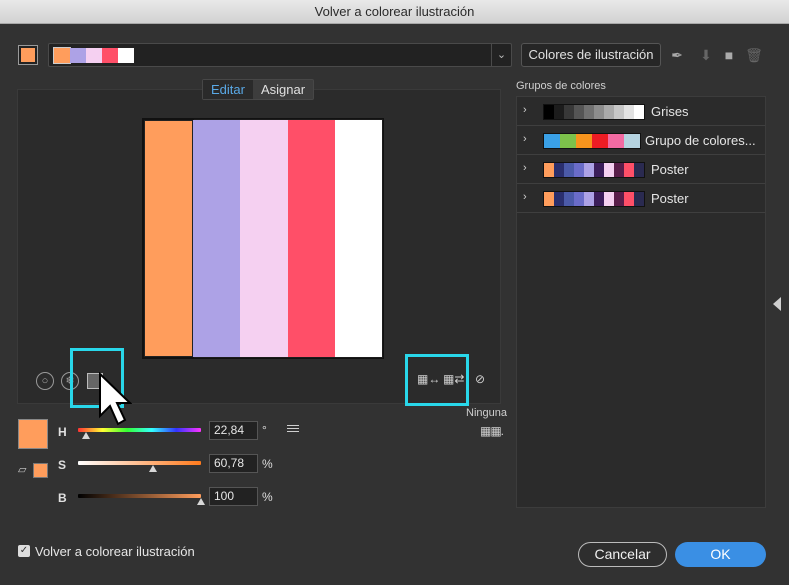 The height and width of the screenshot is (585, 789). I want to click on saturation-slider-thumb, so click(152, 468).